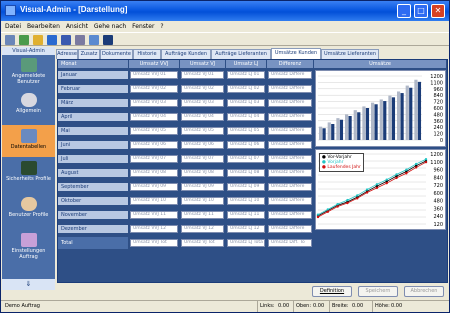 Image resolution: width=450 pixels, height=313 pixels. I want to click on sidebar-item-einstellungen-auftrag: Einstellungen Auftrag, so click(28, 246).